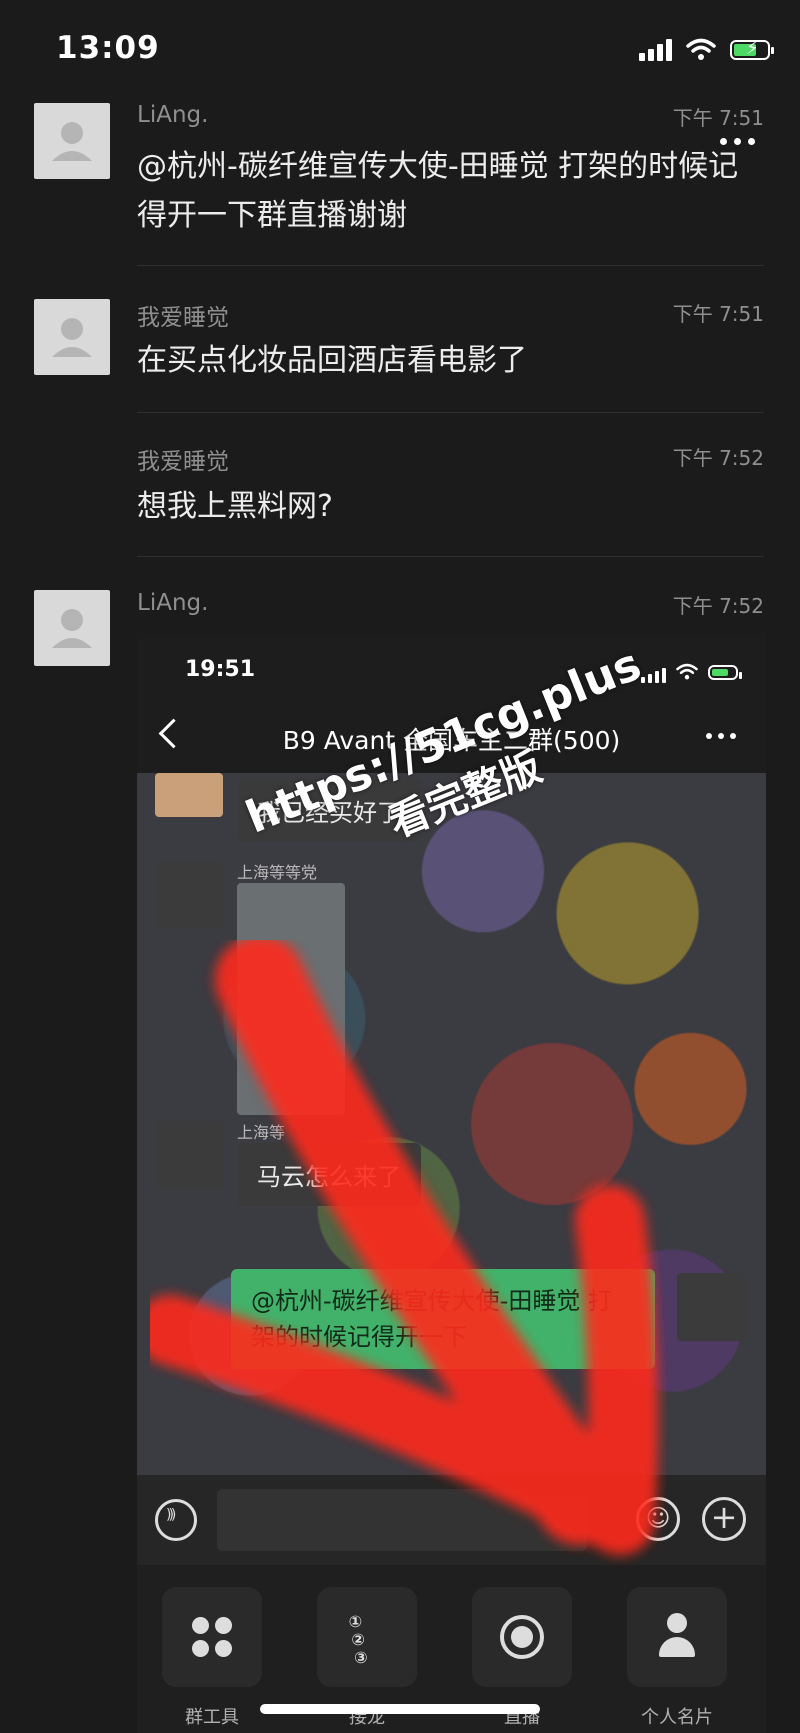  I want to click on embedded-input-bar: ☺ +, so click(451, 1520).